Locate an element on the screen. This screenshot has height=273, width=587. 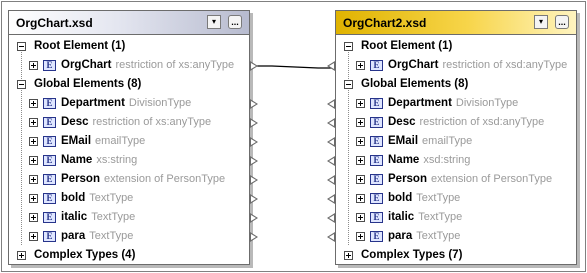
element-row-desc: E Desc restriction of xsd:anyType is located at coordinates (451, 123).